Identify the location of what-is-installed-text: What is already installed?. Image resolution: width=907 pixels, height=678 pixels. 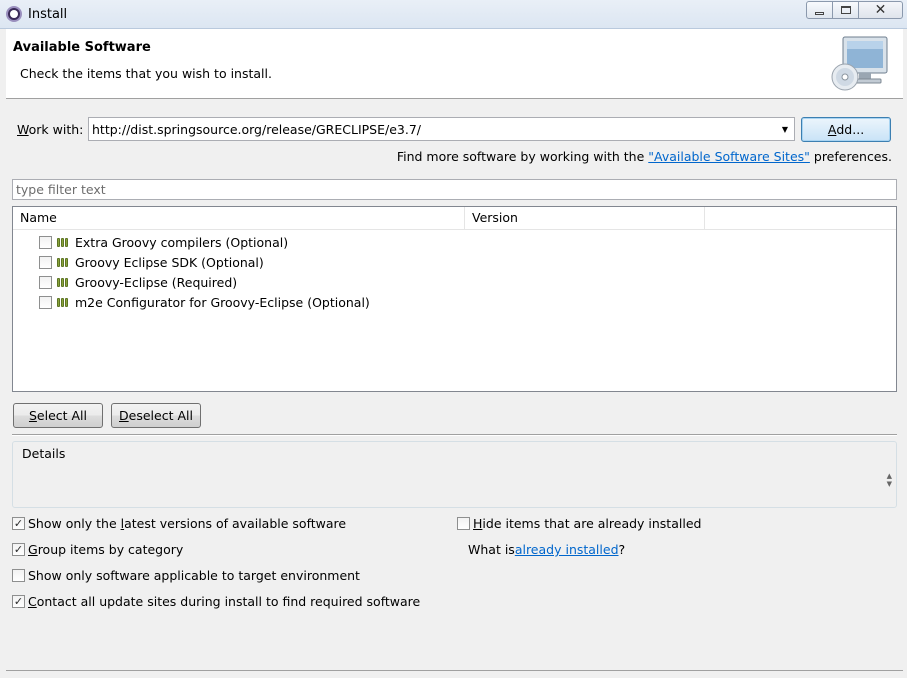
(547, 549).